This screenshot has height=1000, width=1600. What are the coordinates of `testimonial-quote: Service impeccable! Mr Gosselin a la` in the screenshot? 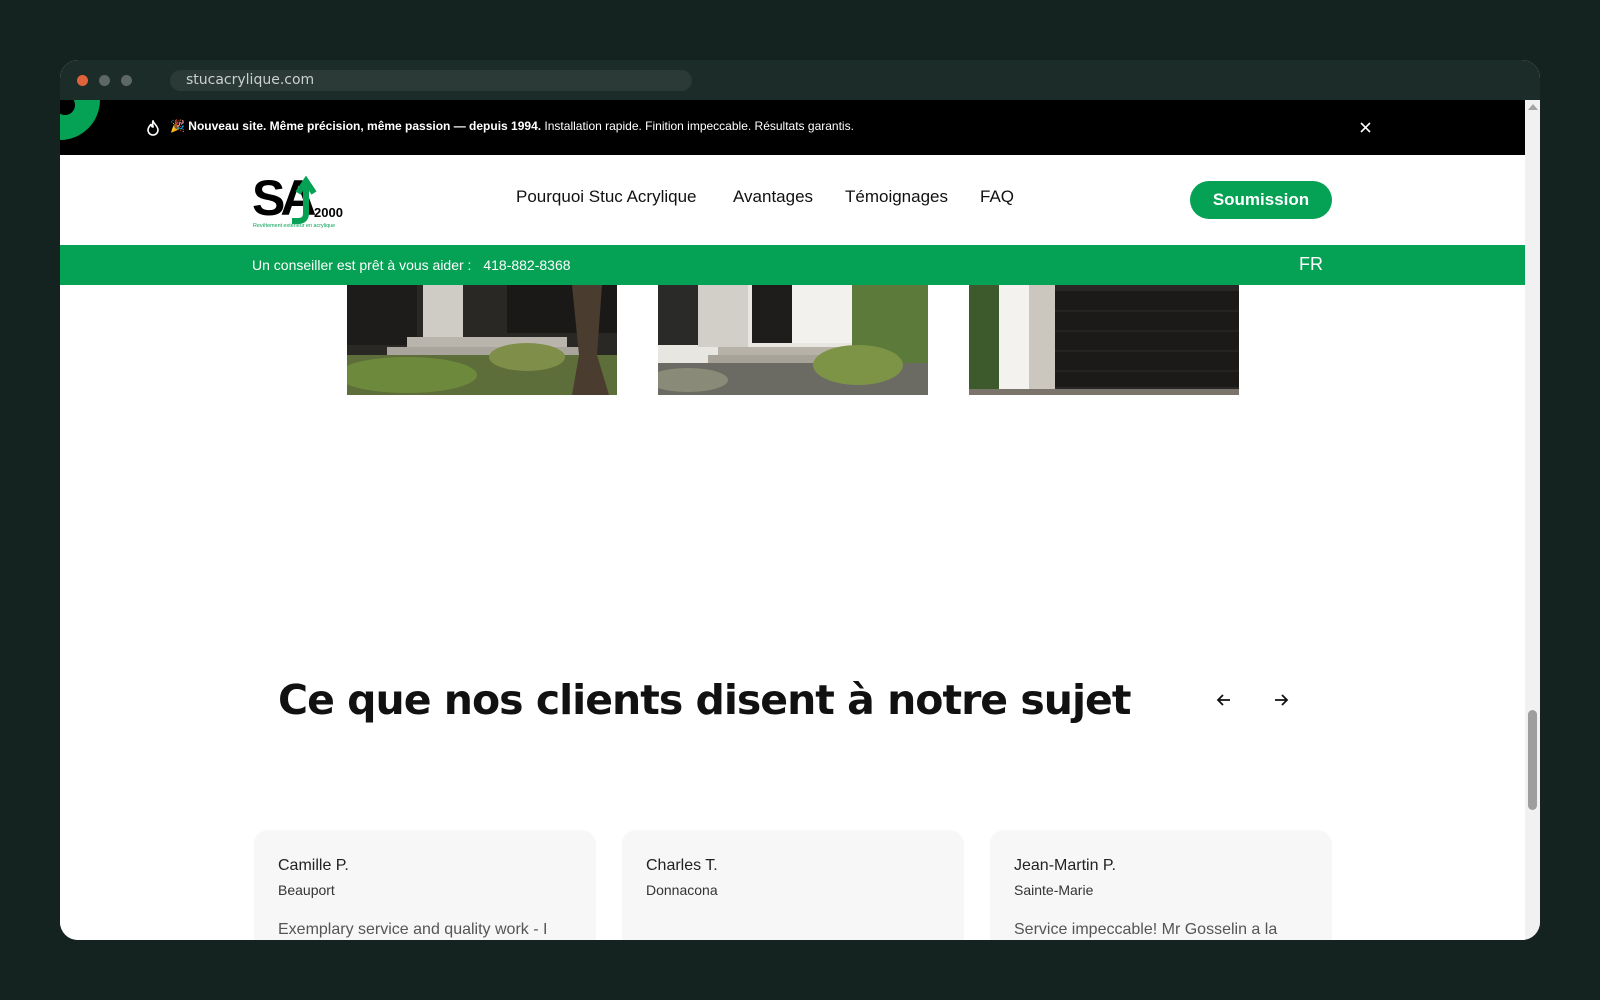 It's located at (1146, 929).